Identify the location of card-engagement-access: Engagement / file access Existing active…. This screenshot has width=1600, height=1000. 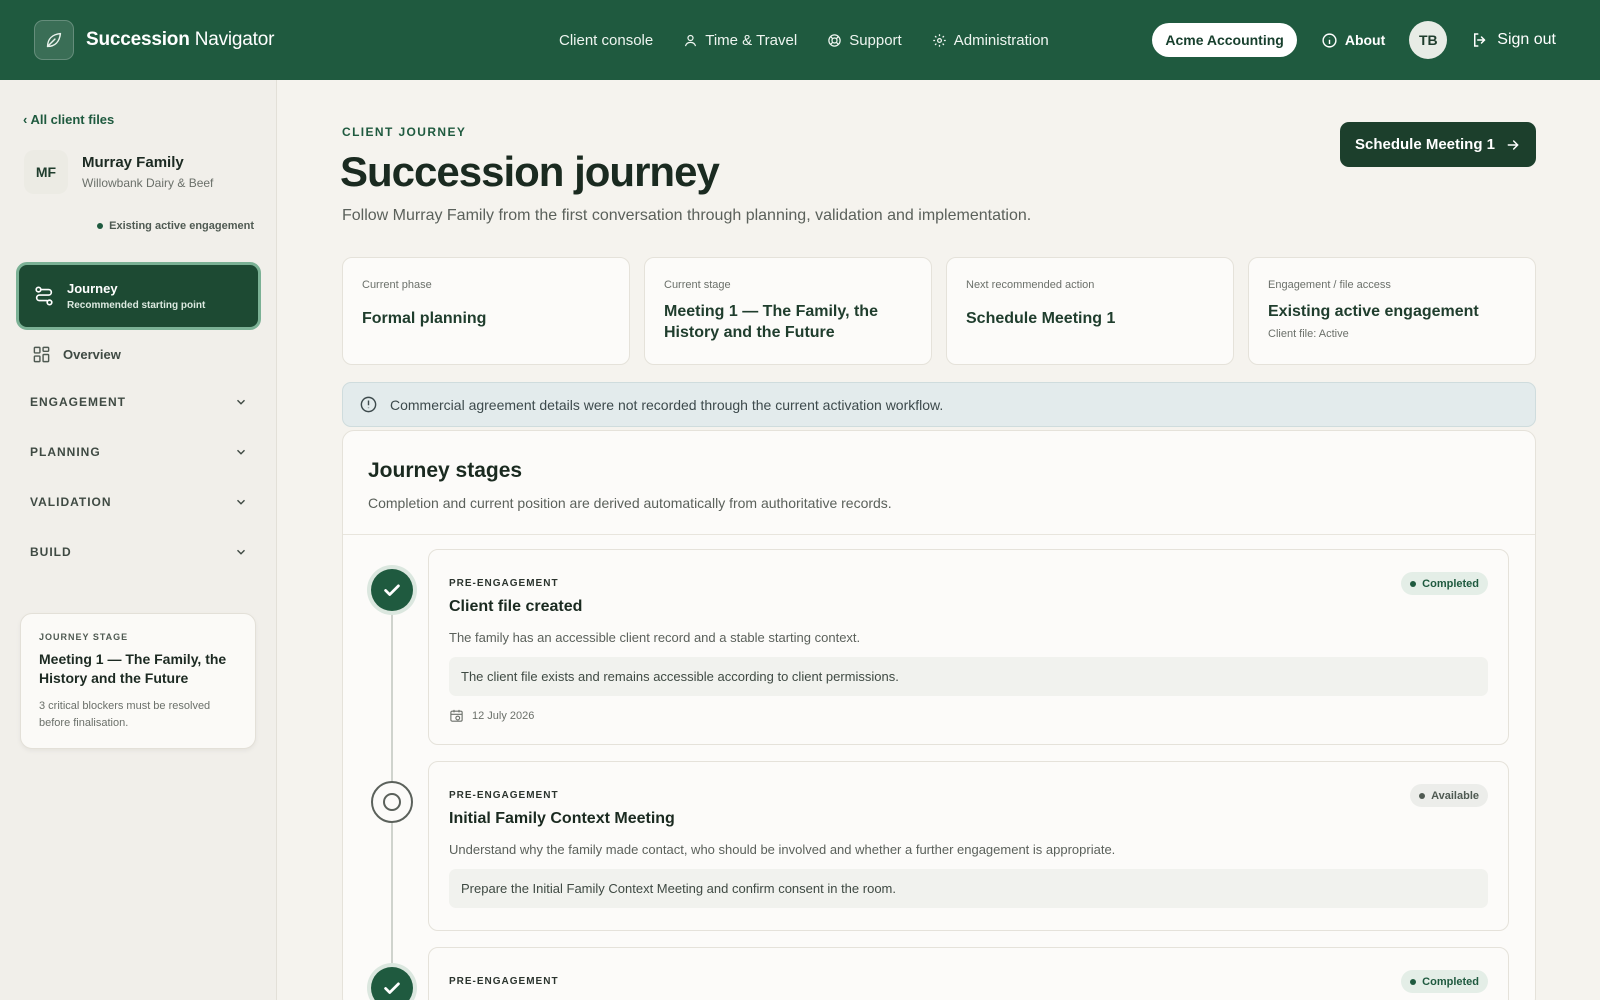
(1392, 311).